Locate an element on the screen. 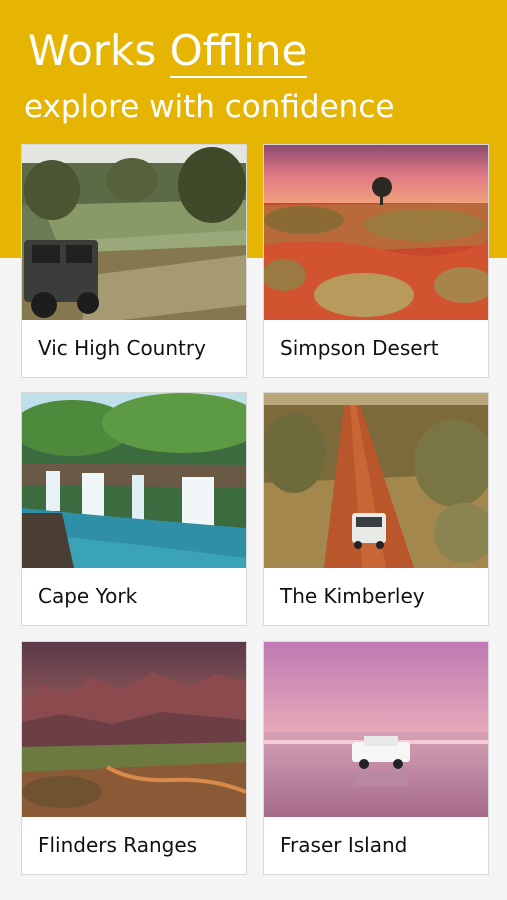 Image resolution: width=507 pixels, height=900 pixels. cape-york-photo is located at coordinates (134, 480).